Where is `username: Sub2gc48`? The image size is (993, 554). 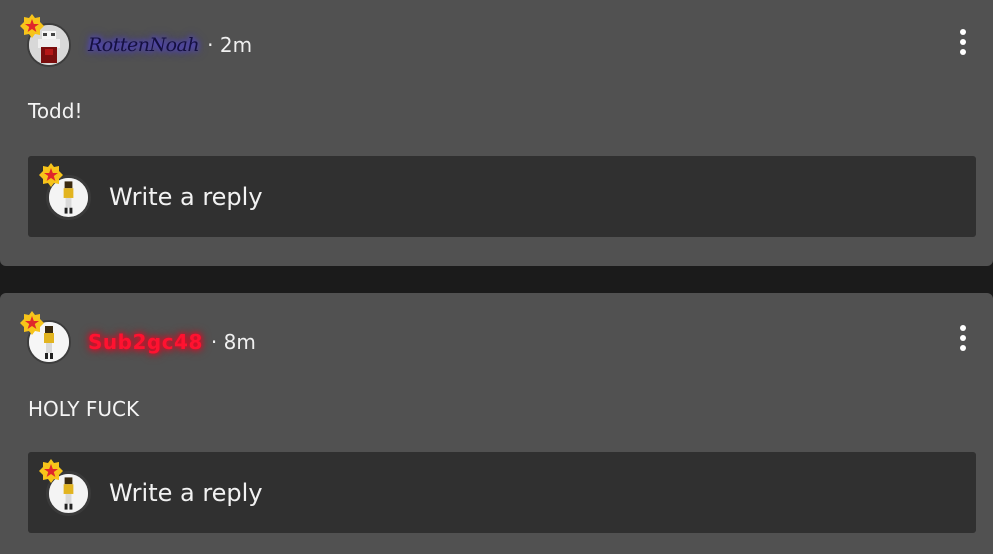 username: Sub2gc48 is located at coordinates (145, 342).